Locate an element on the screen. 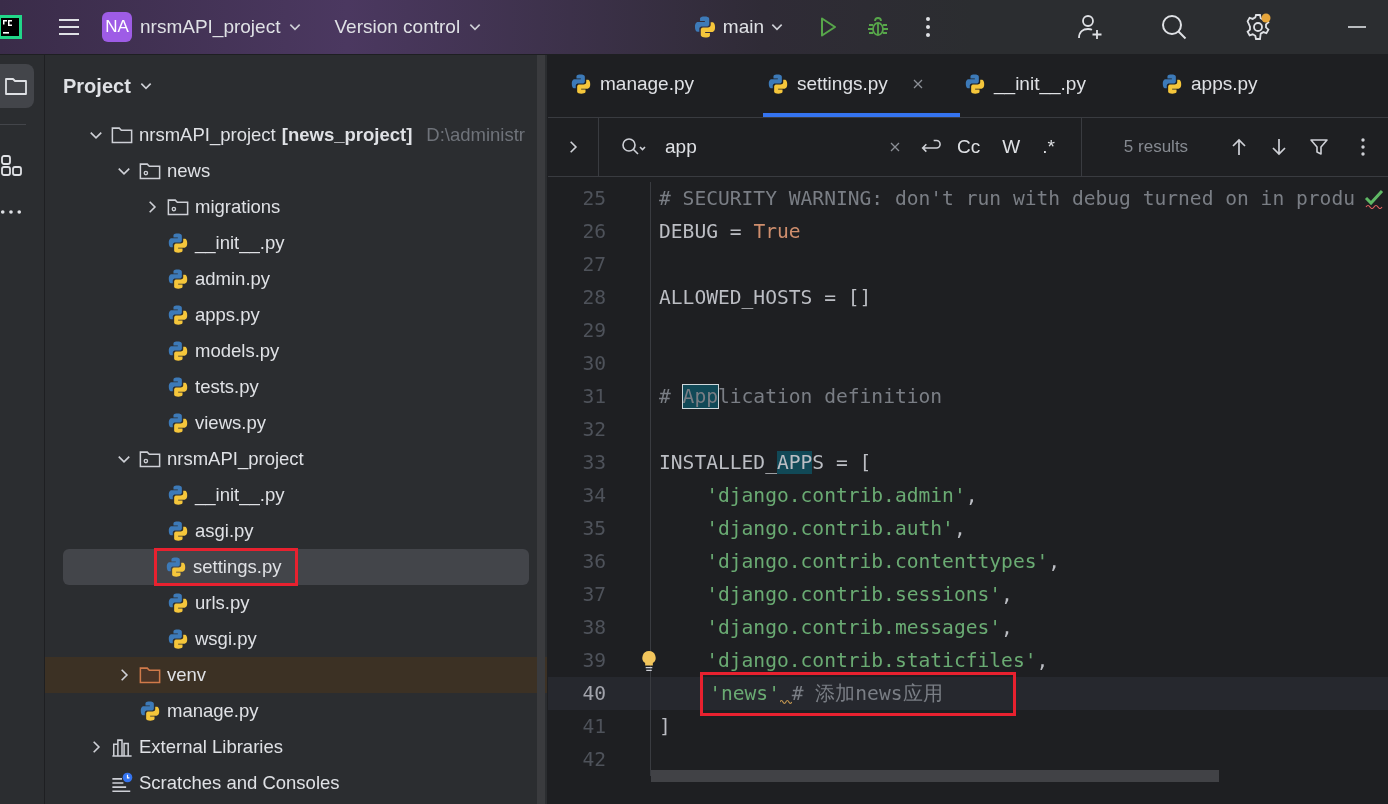  editor-tab: apps.py is located at coordinates (1255, 86).